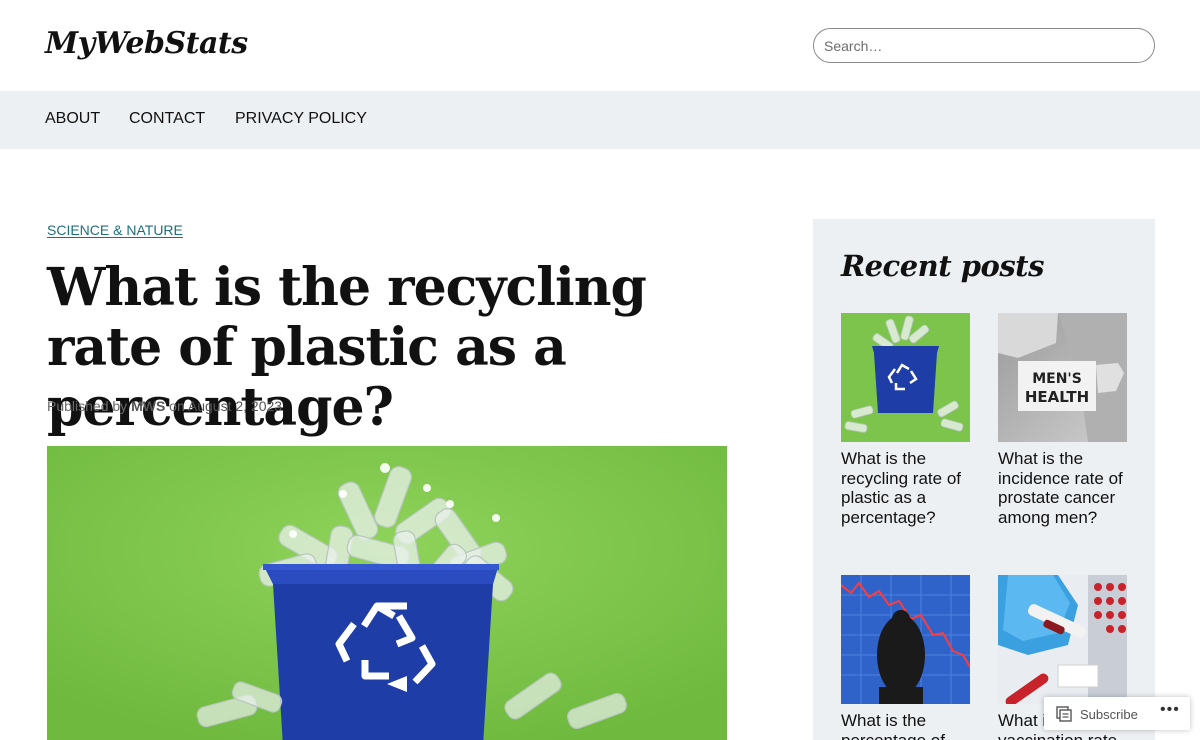  I want to click on search-input, so click(984, 45).